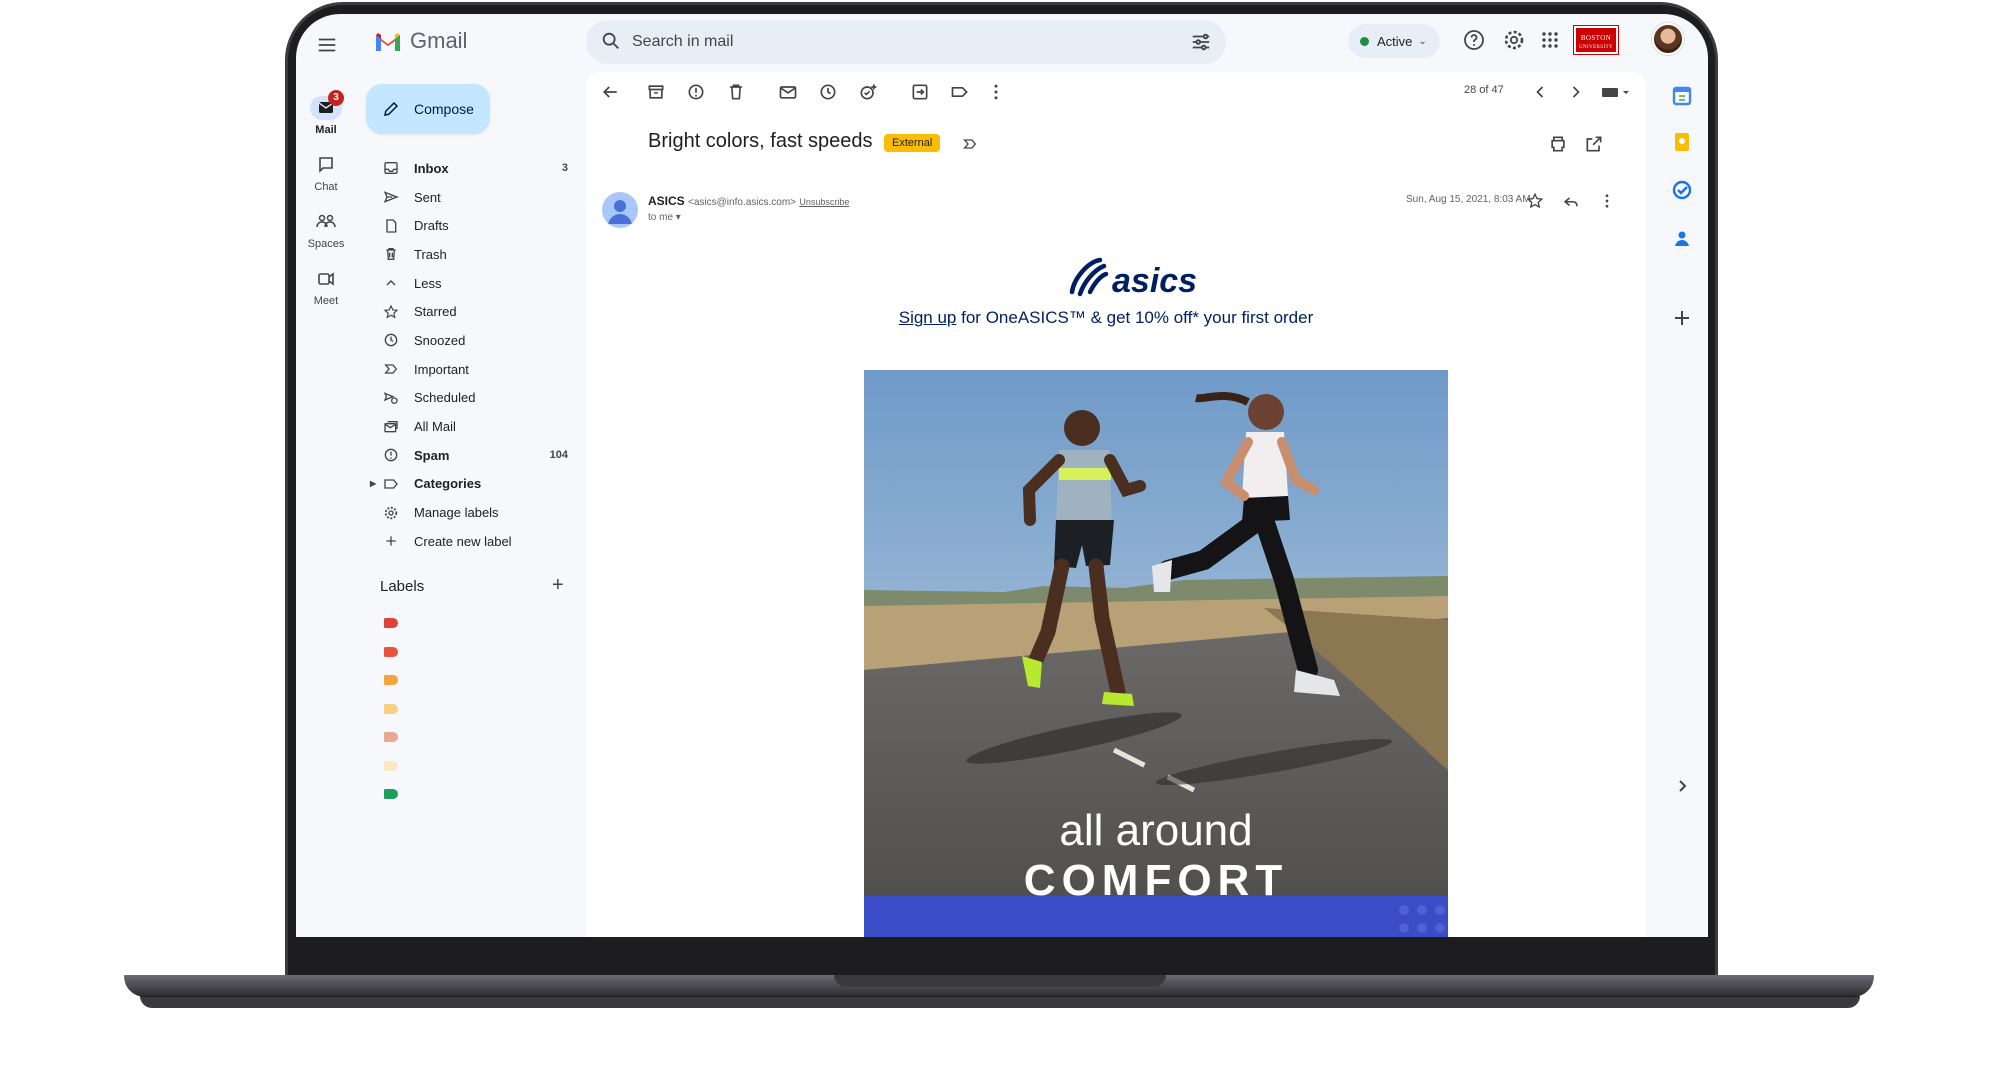 Image resolution: width=2000 pixels, height=1072 pixels. I want to click on report-spam-icon, so click(696, 92).